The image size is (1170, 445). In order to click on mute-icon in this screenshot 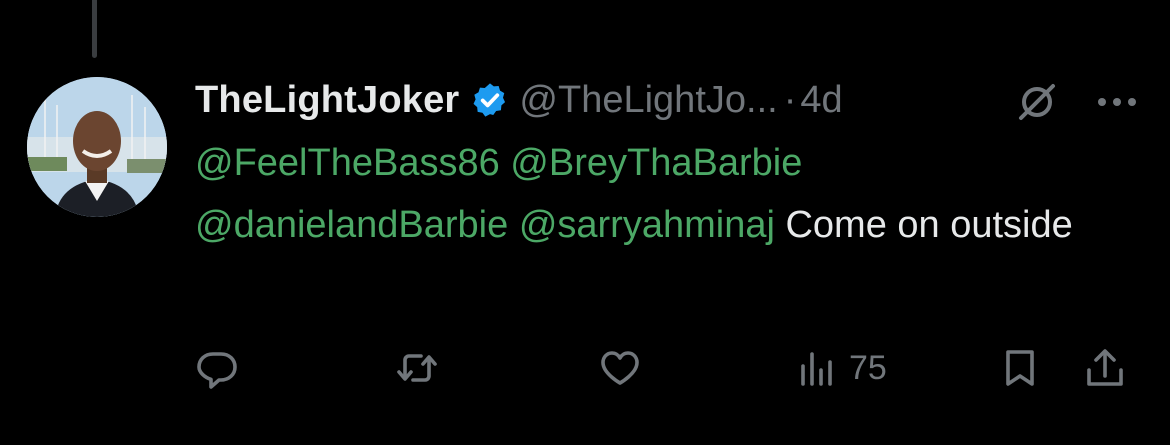, I will do `click(1037, 102)`.